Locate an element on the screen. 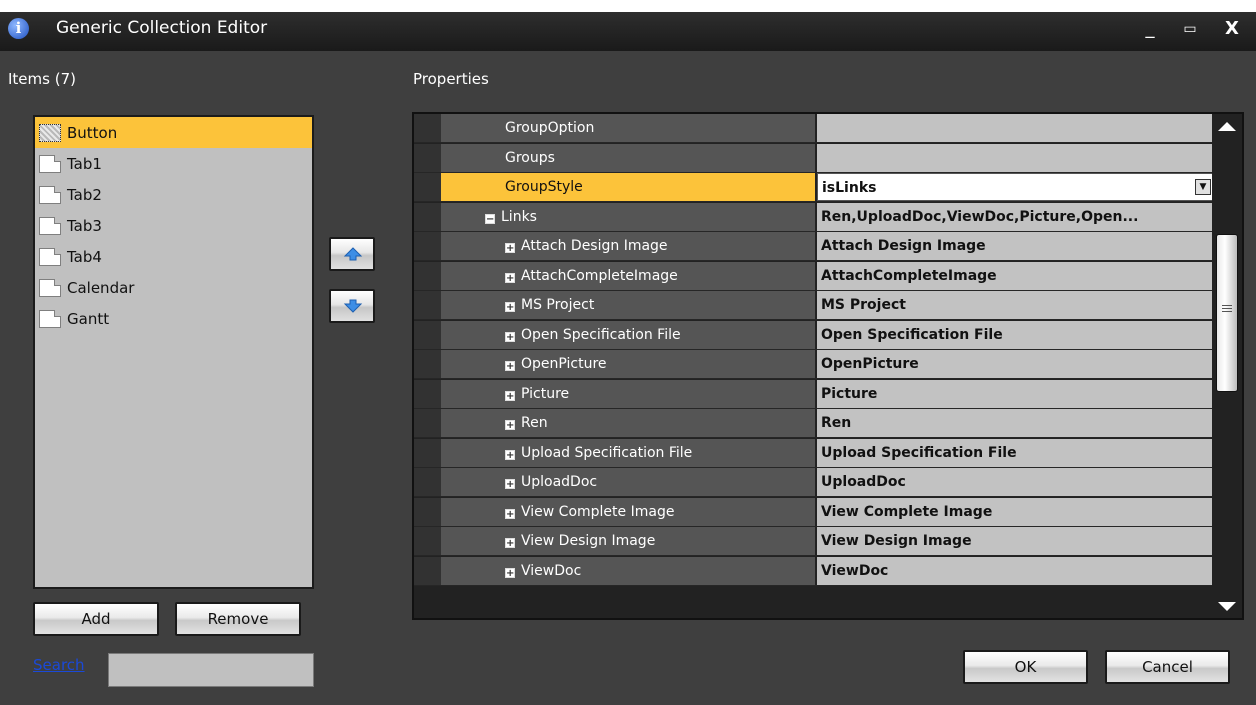 Image resolution: width=1256 pixels, height=705 pixels. property-value: OpenPicture is located at coordinates (1015, 364).